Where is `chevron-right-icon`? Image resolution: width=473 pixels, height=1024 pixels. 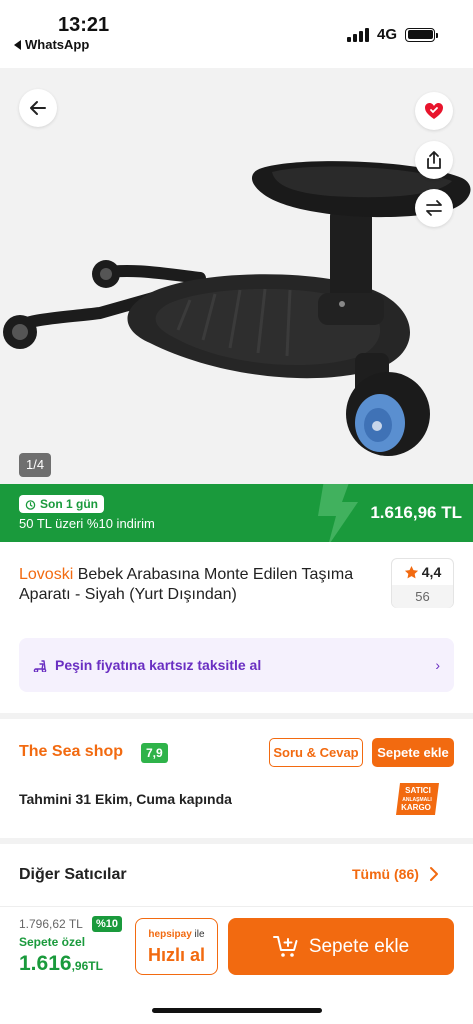
chevron-right-icon is located at coordinates (433, 874).